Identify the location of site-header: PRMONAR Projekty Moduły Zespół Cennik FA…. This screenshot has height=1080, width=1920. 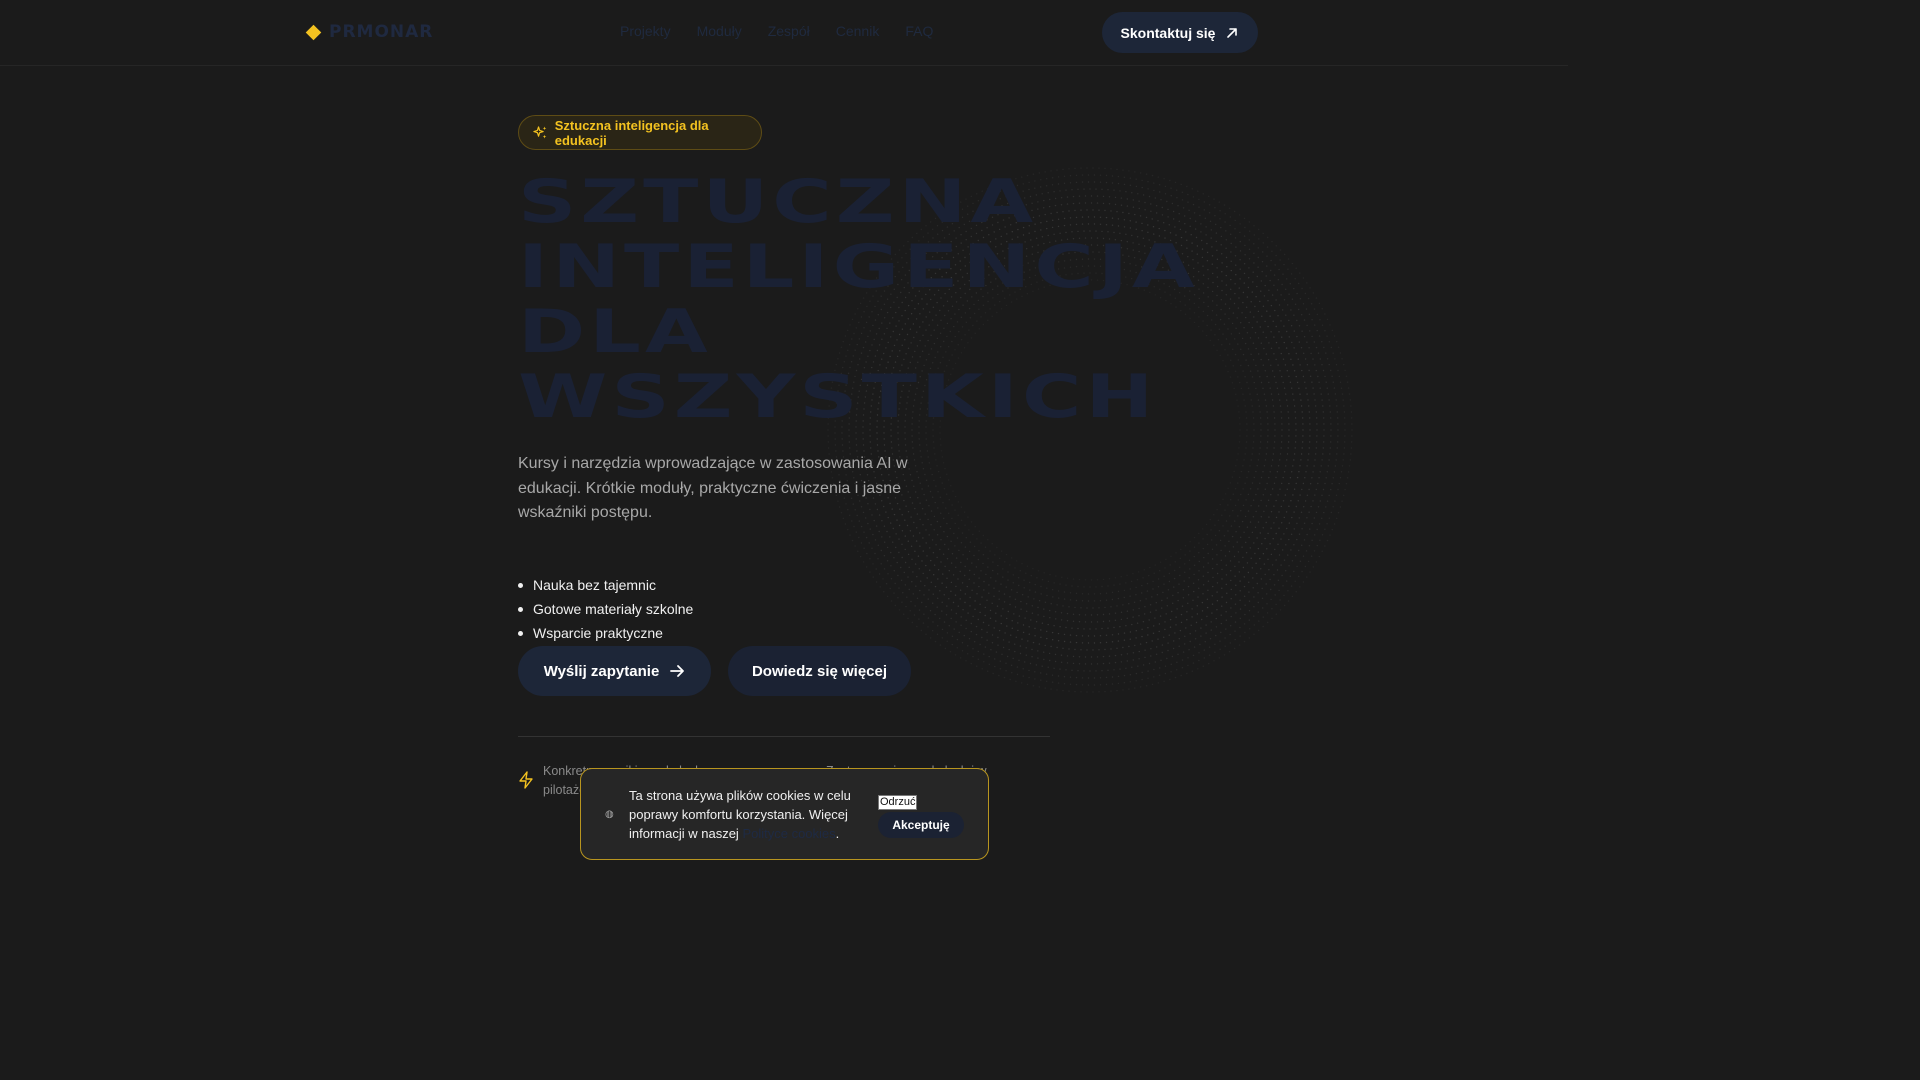
(784, 33).